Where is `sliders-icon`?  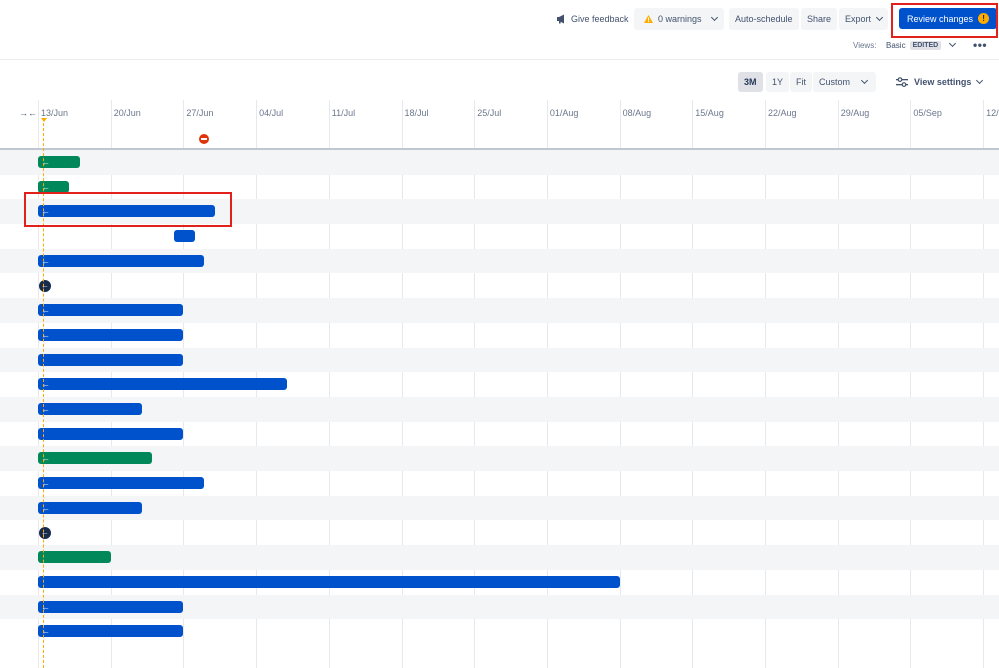 sliders-icon is located at coordinates (902, 82).